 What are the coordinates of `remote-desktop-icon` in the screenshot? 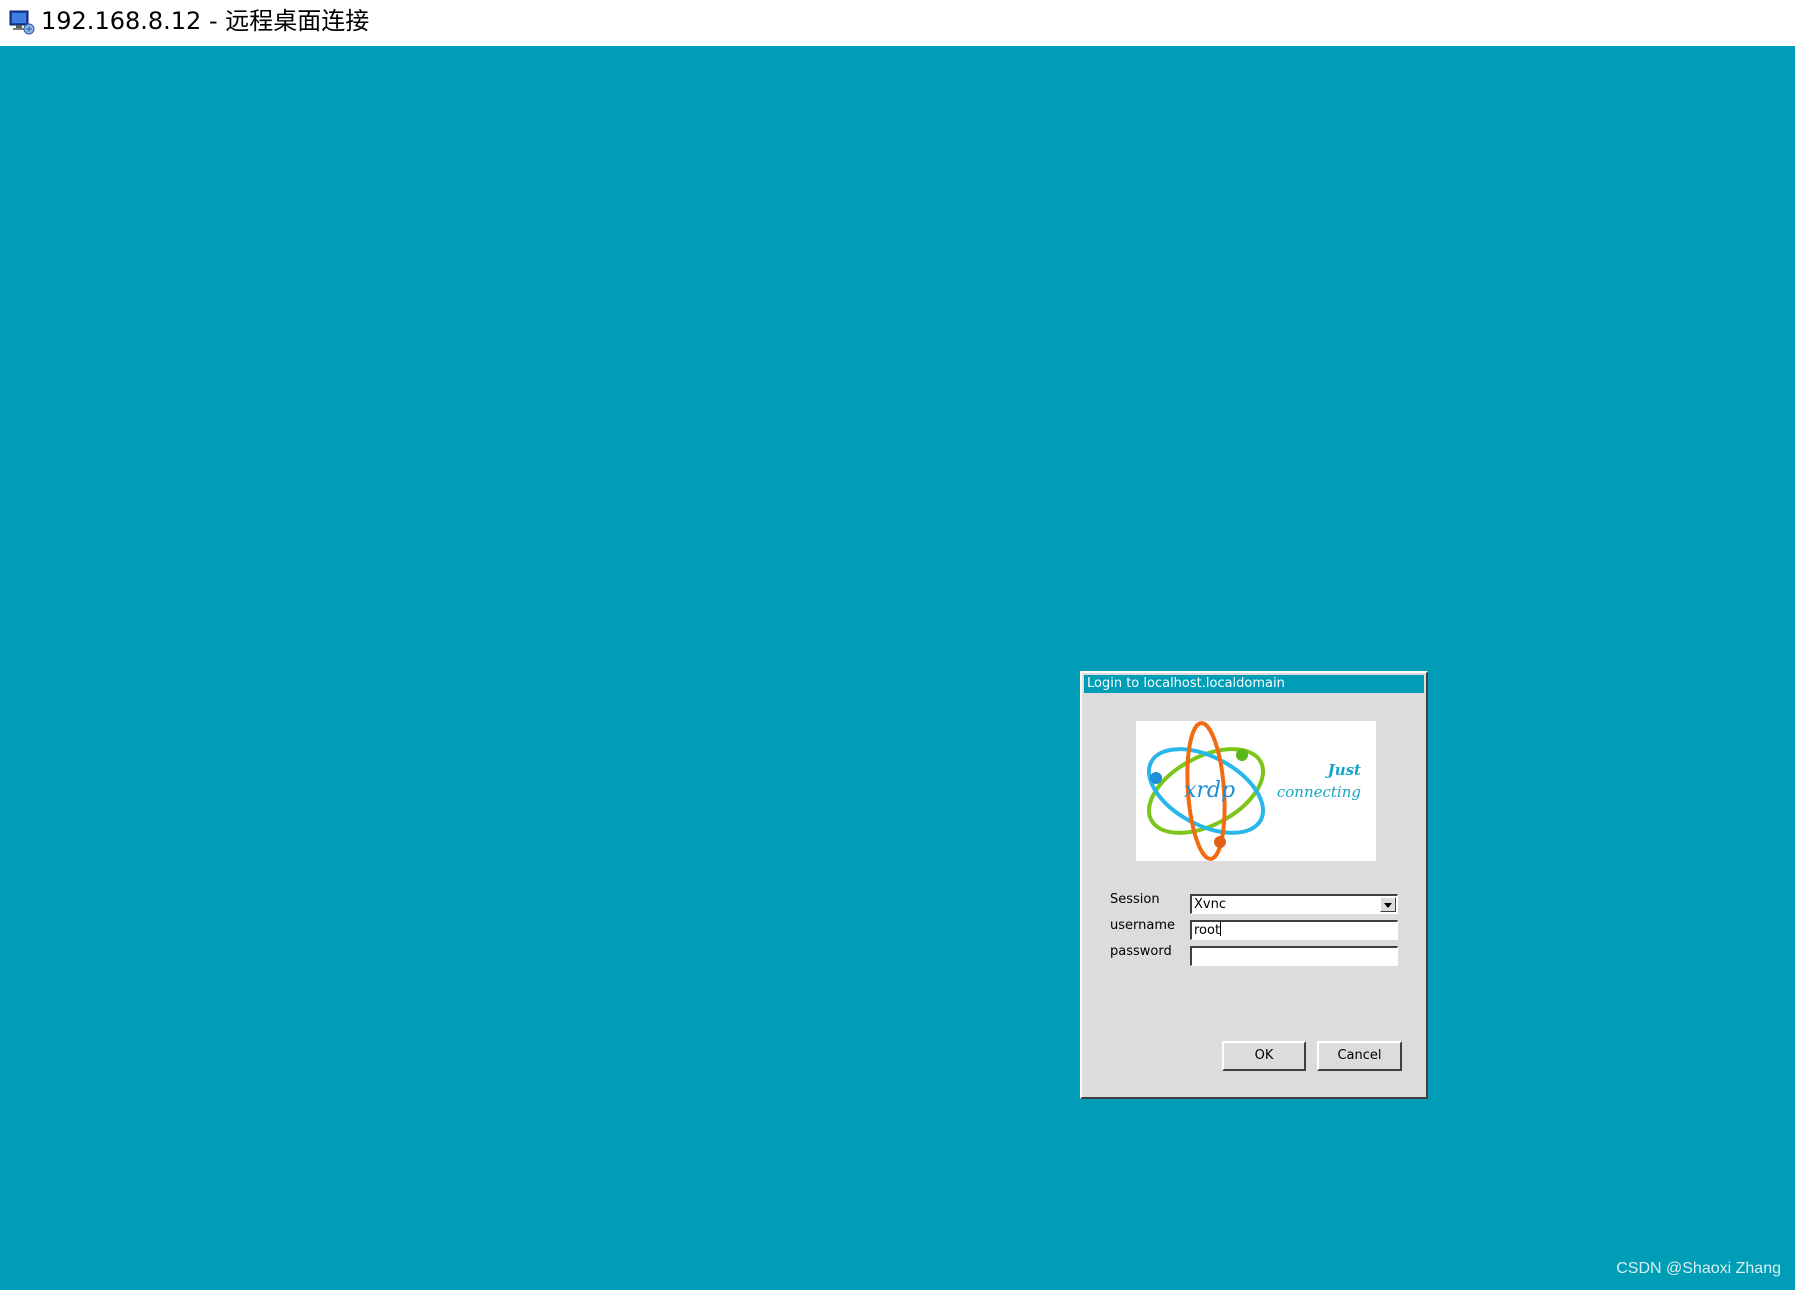 It's located at (22, 22).